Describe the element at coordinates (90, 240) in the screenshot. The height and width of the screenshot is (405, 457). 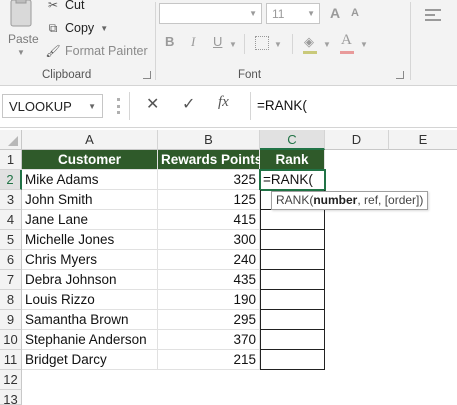
I see `cell-a5: Michelle Jones` at that location.